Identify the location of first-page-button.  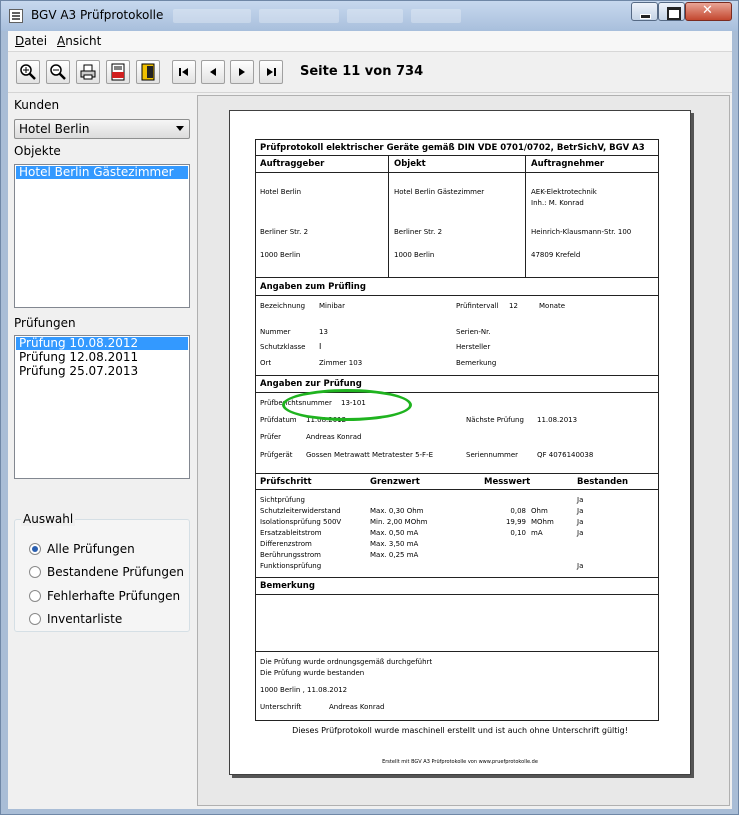
(184, 72).